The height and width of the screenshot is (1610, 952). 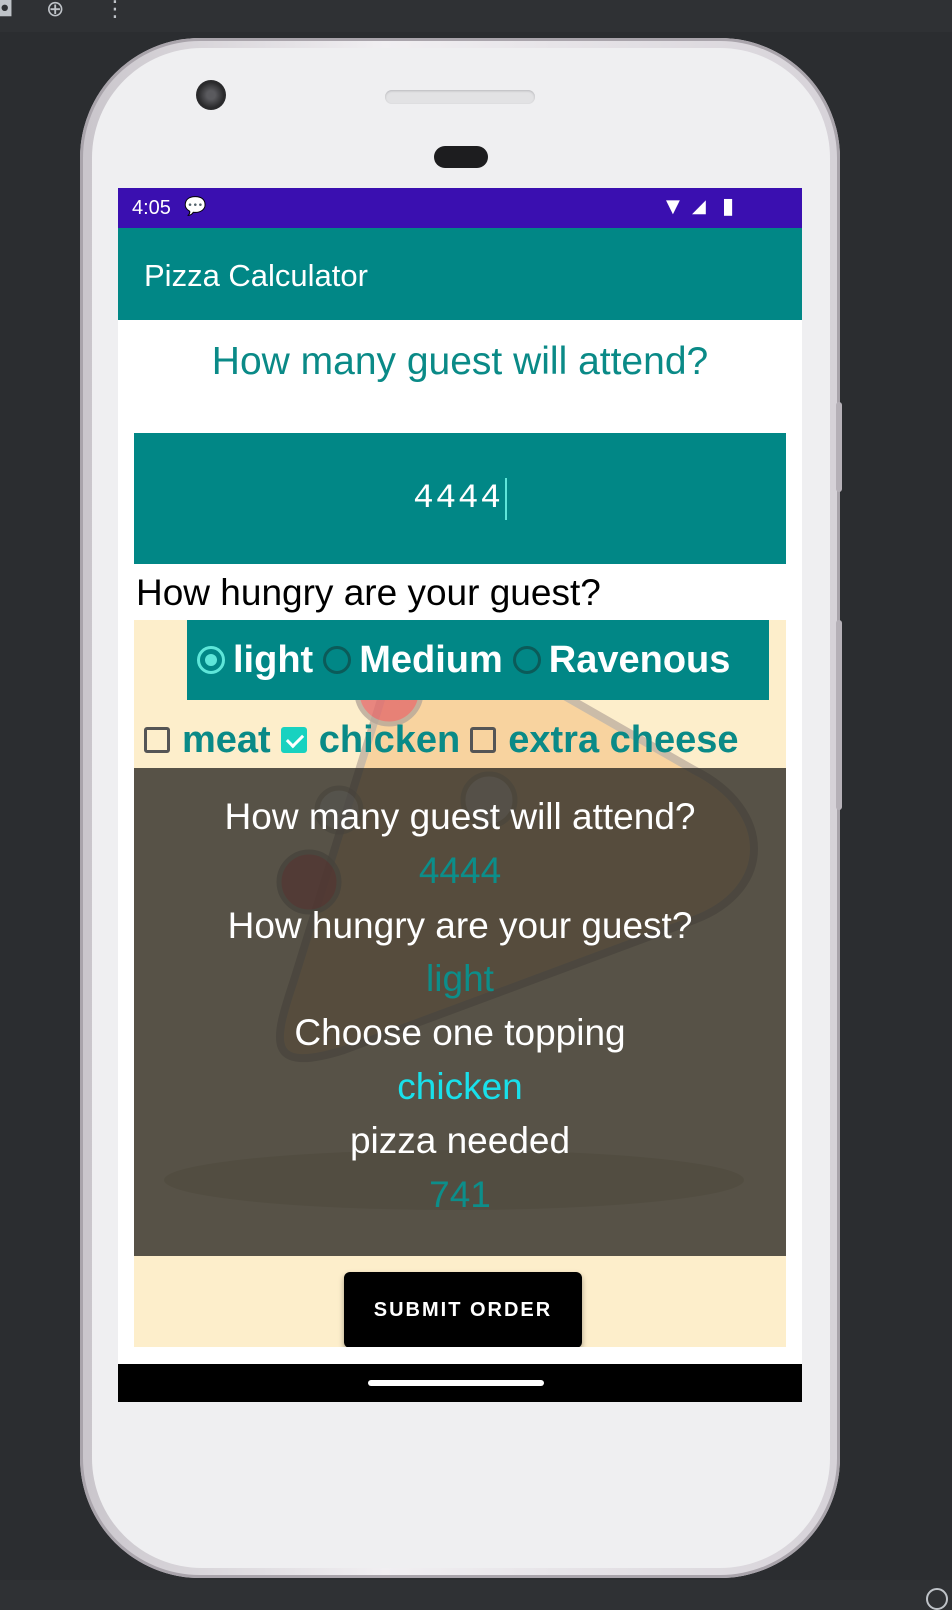 I want to click on add-circle-icon: ⊕, so click(x=55, y=10).